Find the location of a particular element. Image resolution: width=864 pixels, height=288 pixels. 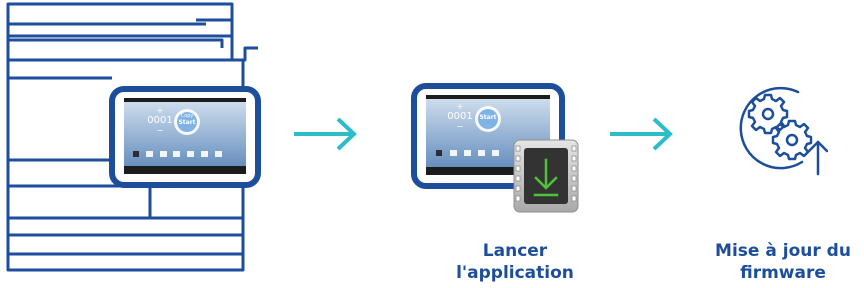

caption-line: Mise à jour du is located at coordinates (783, 251).